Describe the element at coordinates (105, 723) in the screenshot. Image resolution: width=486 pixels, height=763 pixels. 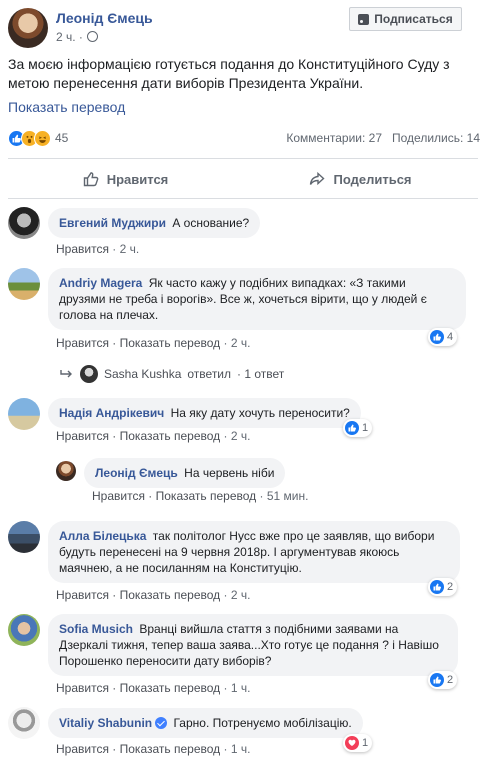
I see `commenter-name-text: Vitaliy Shabunin` at that location.